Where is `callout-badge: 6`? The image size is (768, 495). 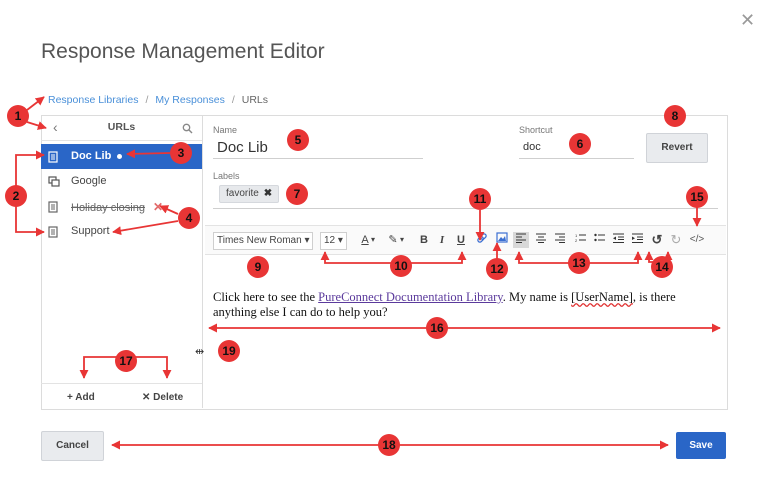
callout-badge: 6 is located at coordinates (580, 144).